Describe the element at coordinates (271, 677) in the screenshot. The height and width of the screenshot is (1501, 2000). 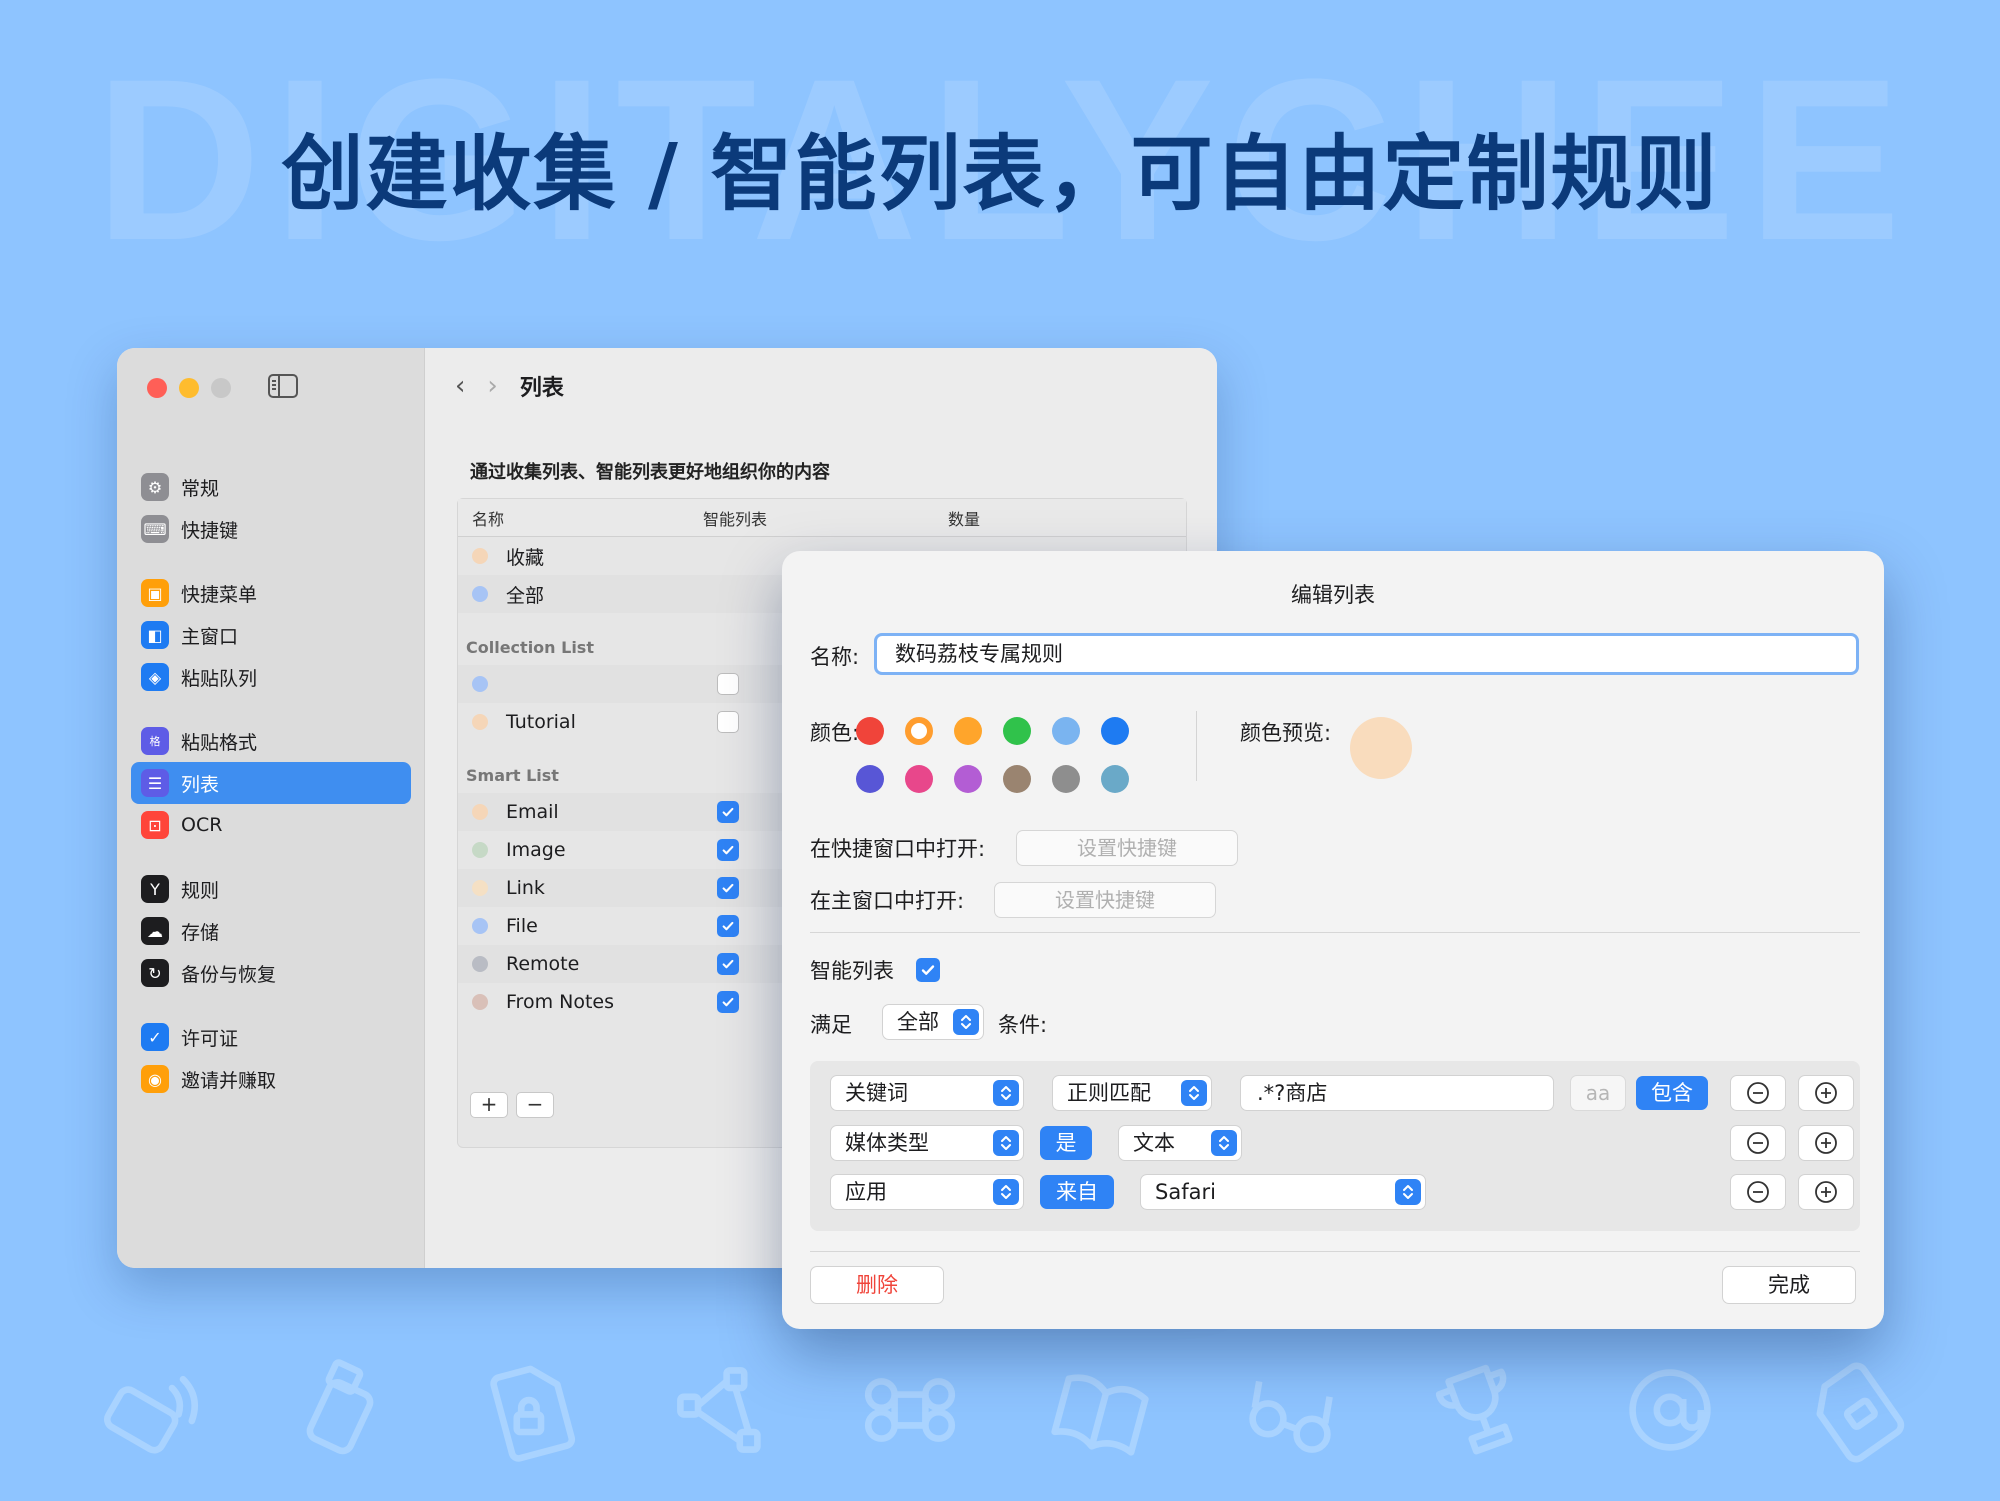
I see `sidebar-item: ◈ 粘贴队列` at that location.